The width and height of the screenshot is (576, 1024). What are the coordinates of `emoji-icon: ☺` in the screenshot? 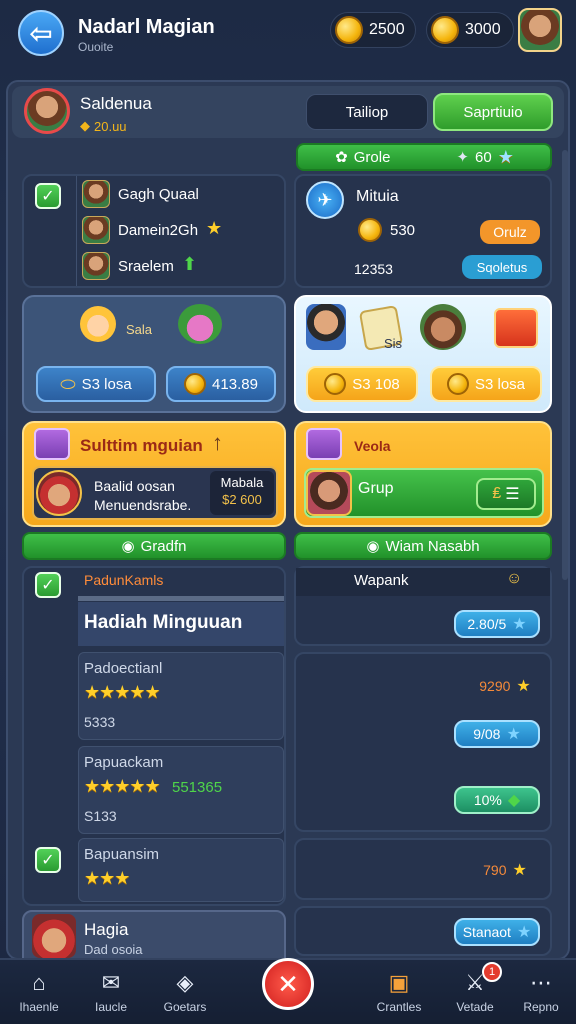 It's located at (514, 578).